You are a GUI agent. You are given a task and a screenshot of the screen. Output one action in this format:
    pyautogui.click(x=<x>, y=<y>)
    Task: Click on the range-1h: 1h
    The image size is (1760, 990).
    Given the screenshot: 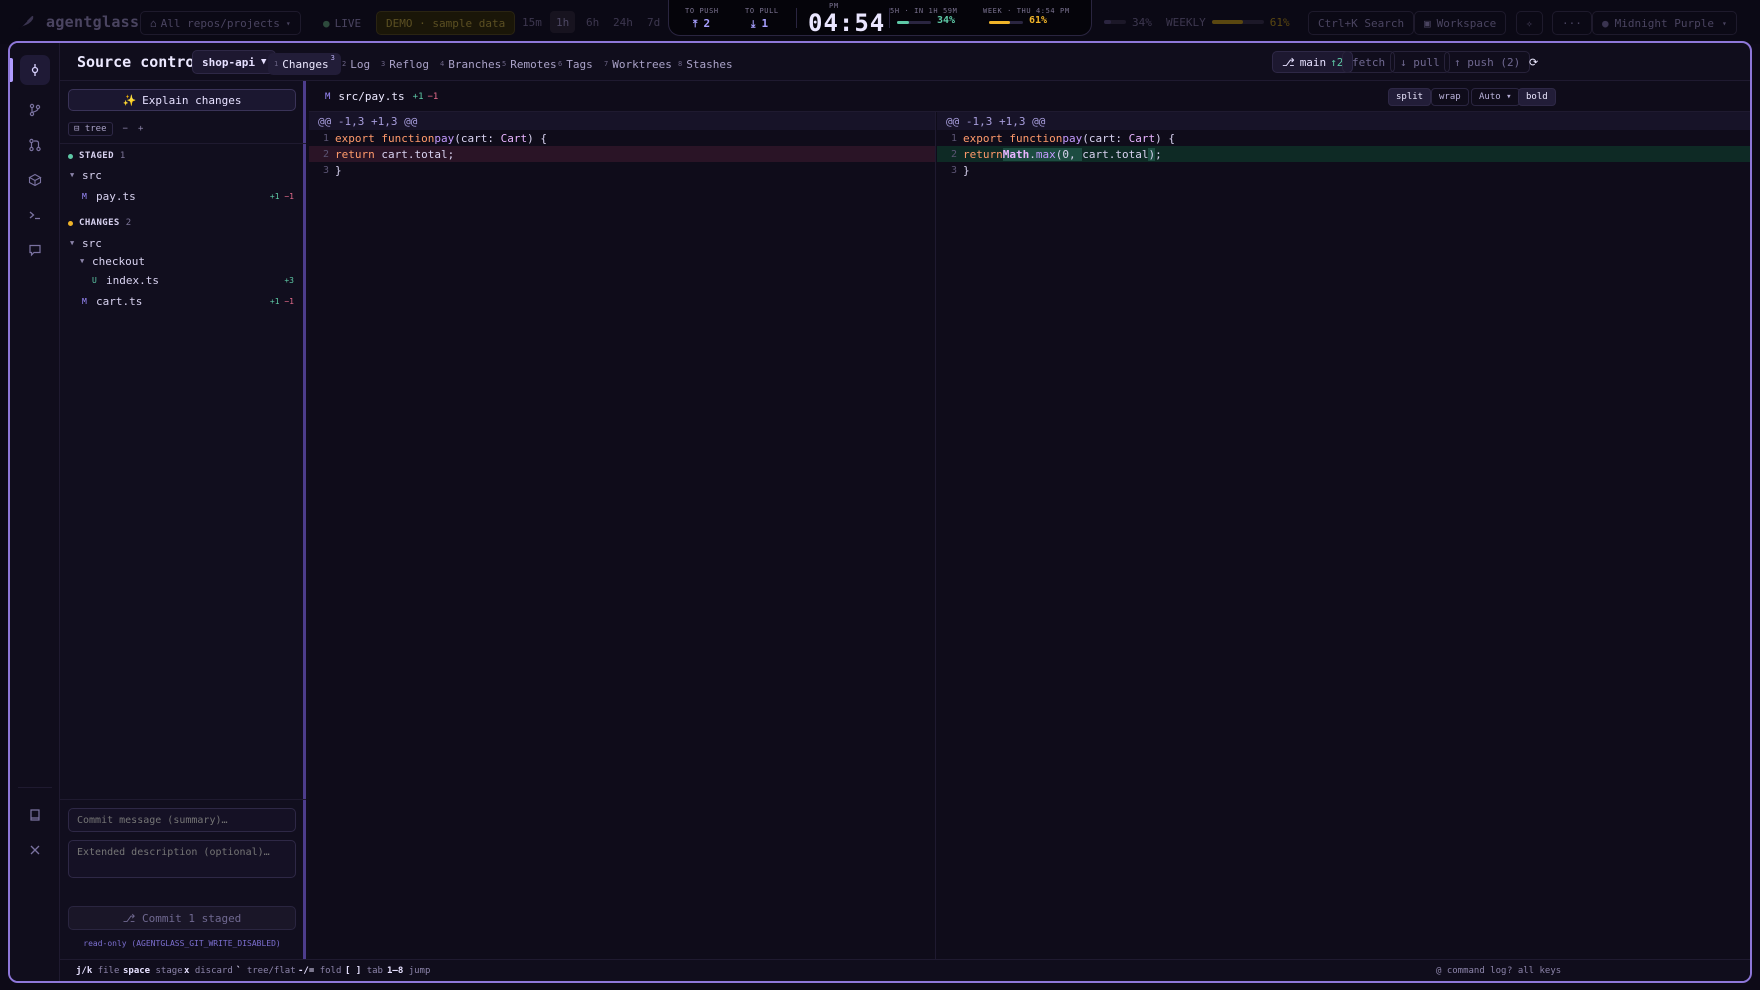 What is the action you would take?
    pyautogui.click(x=563, y=22)
    